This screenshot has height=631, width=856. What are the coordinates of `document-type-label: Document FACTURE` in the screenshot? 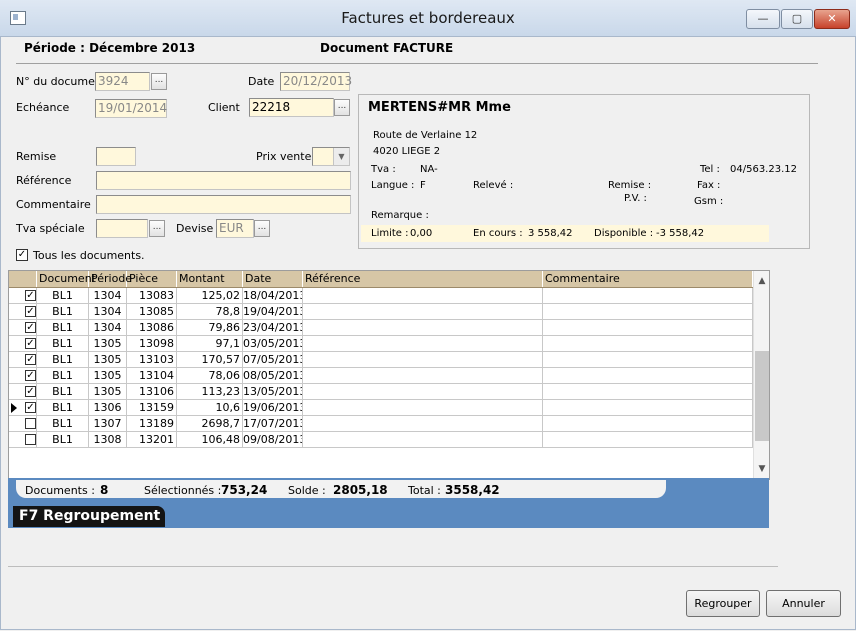 It's located at (387, 48).